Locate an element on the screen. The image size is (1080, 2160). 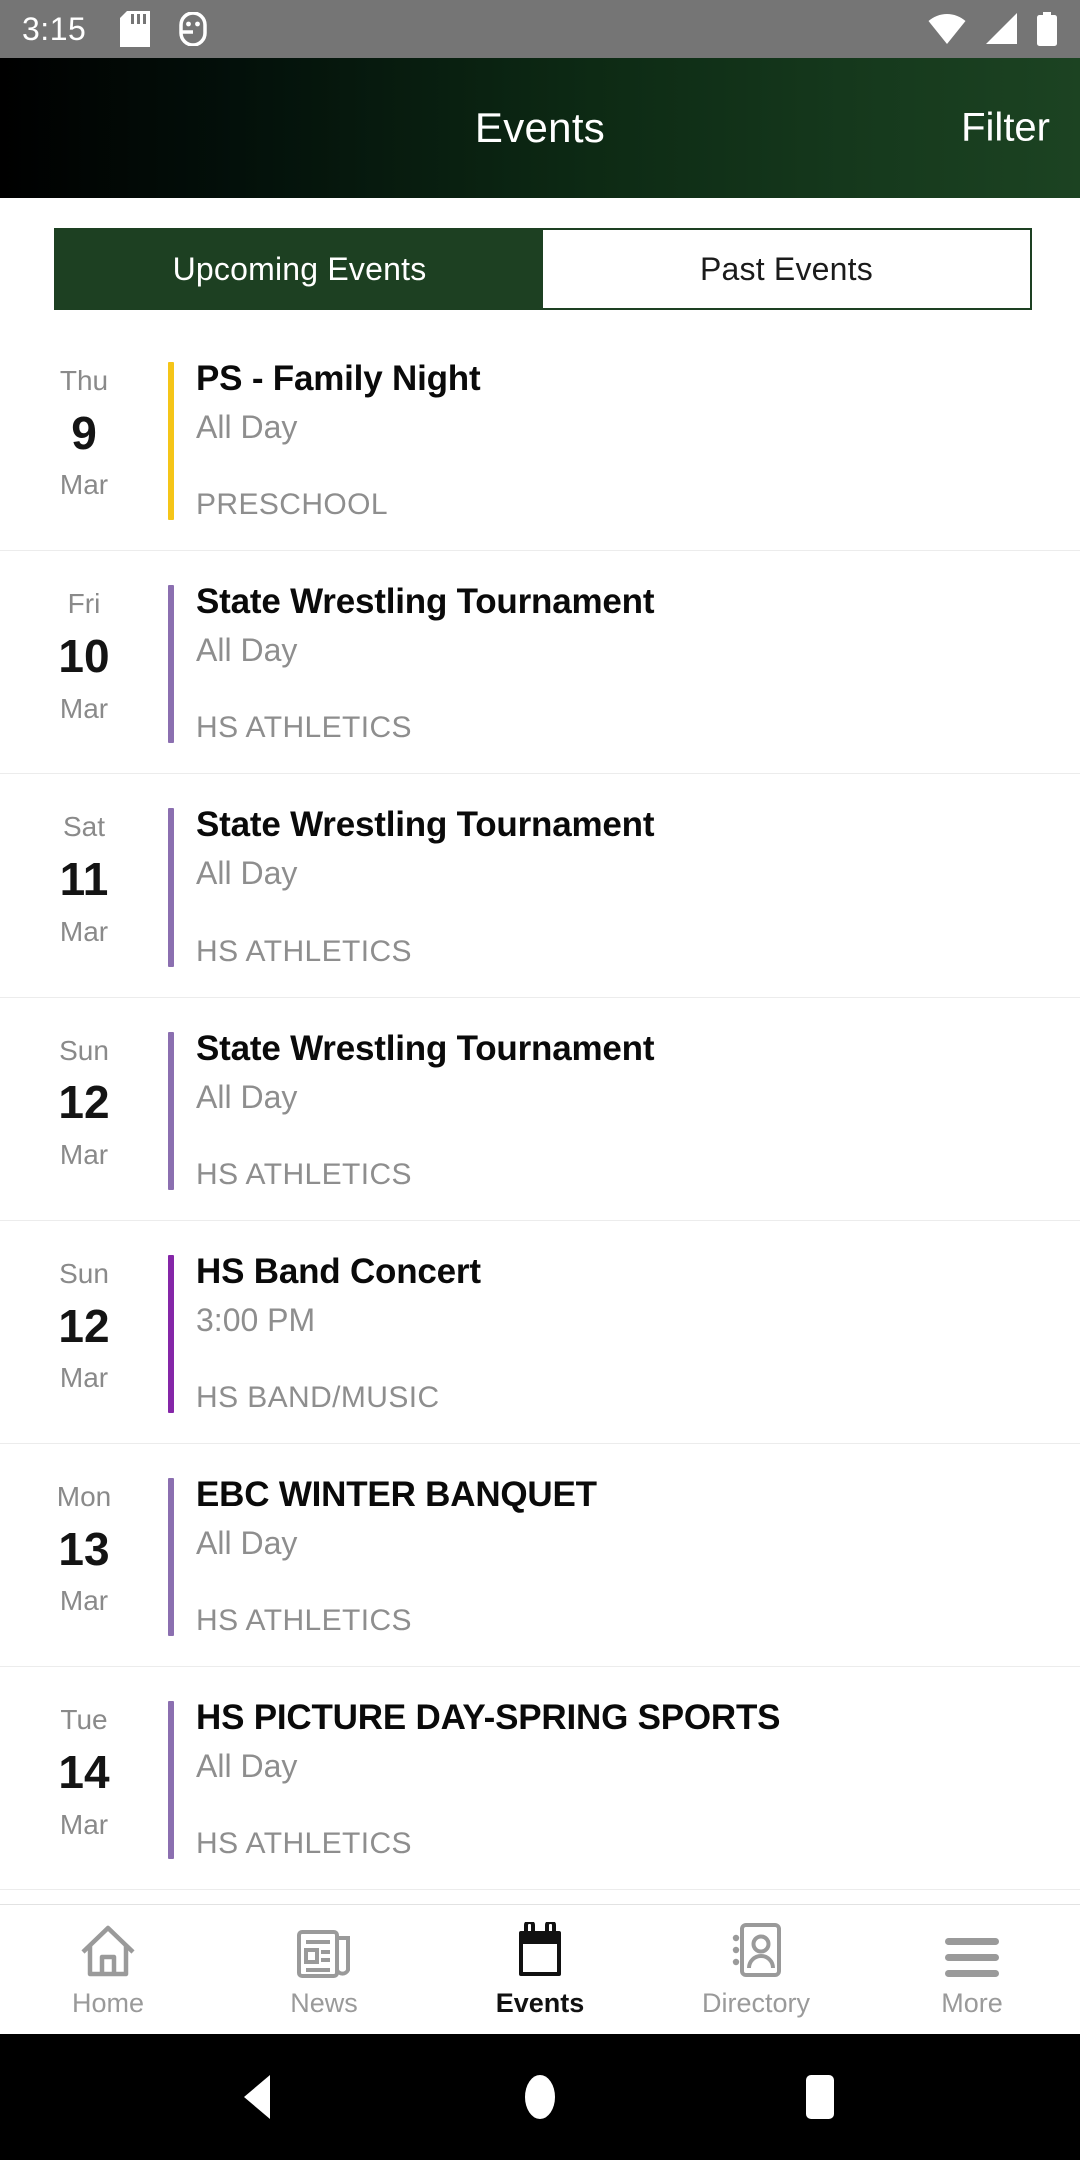
bottom-nav-label: More is located at coordinates (972, 2003).